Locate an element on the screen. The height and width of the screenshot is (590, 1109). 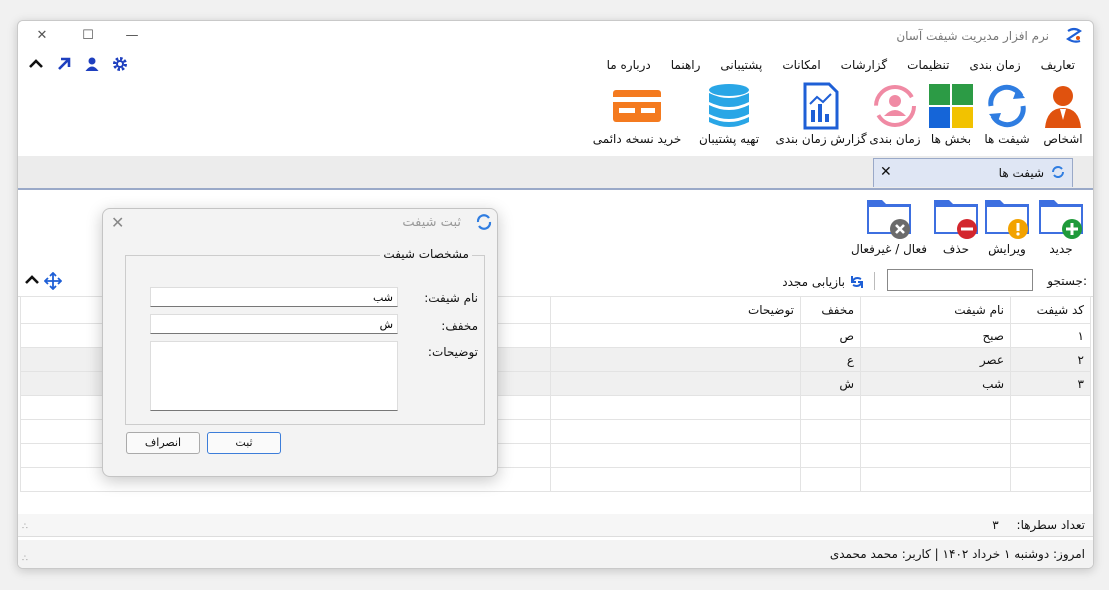
people-button: اشخاص is located at coordinates (1063, 114).